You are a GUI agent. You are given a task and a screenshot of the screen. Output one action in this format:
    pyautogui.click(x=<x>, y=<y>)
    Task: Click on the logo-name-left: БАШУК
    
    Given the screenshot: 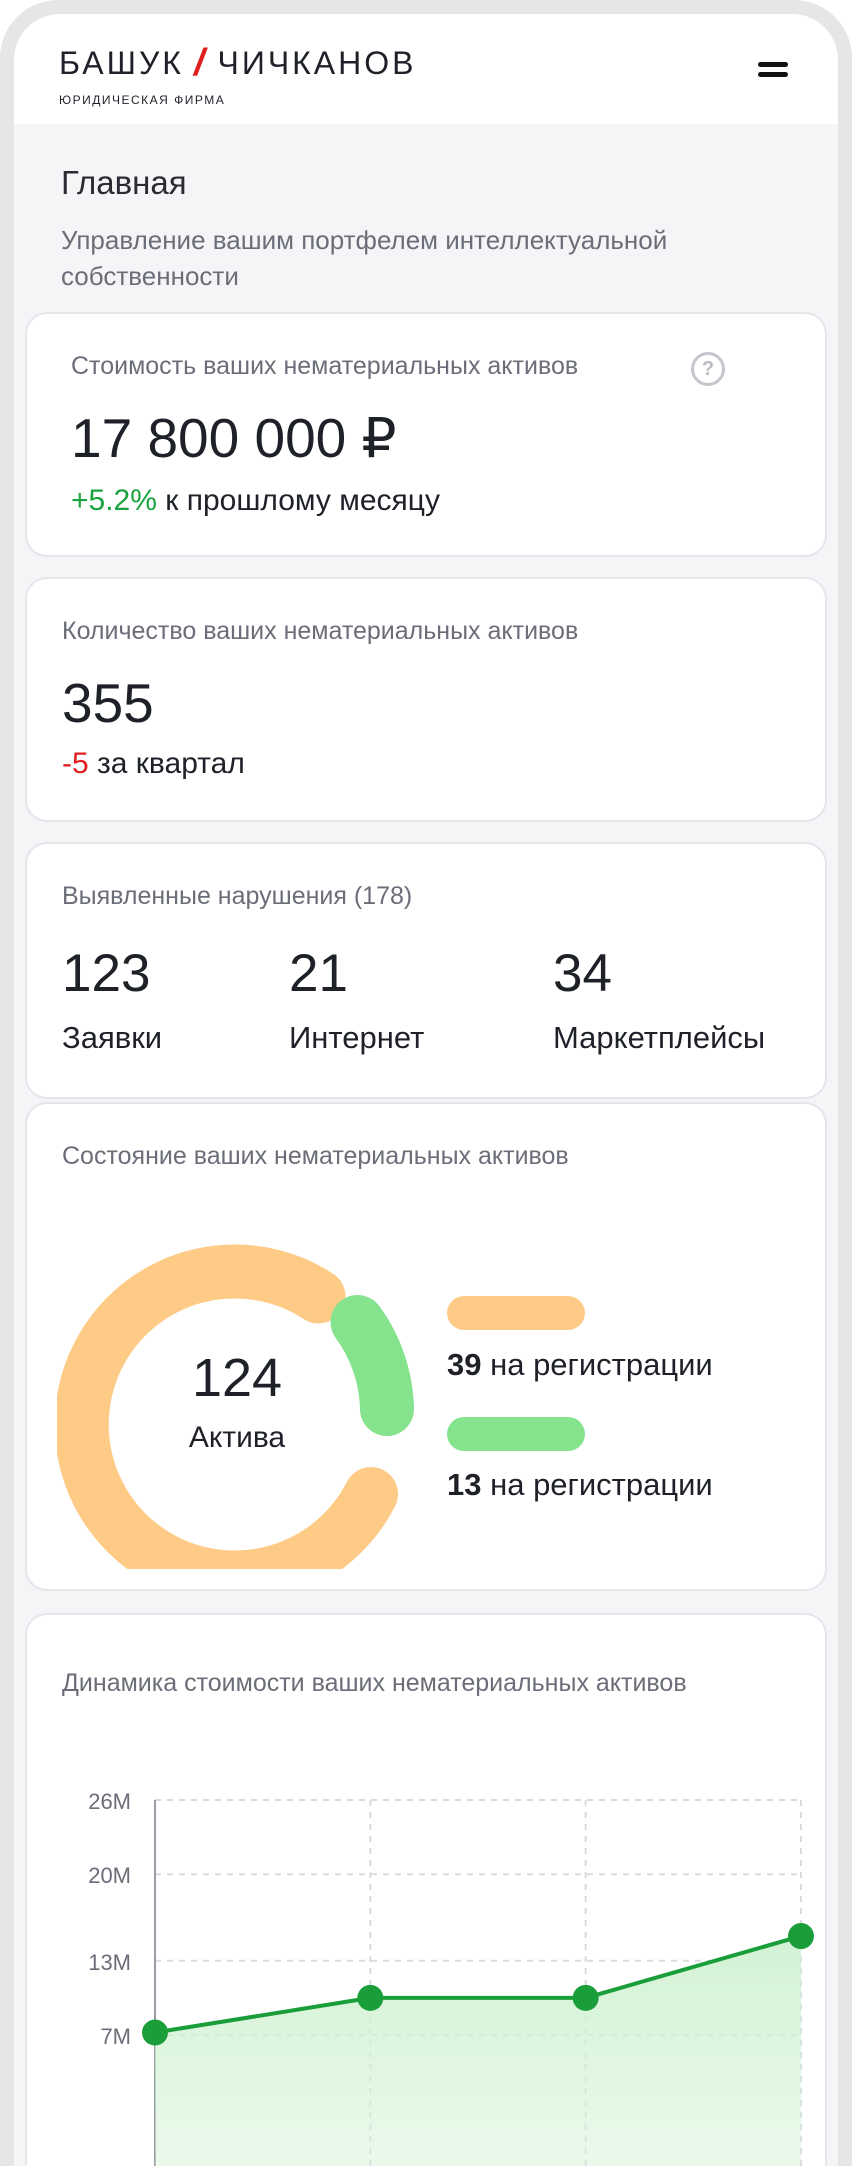 What is the action you would take?
    pyautogui.click(x=121, y=63)
    